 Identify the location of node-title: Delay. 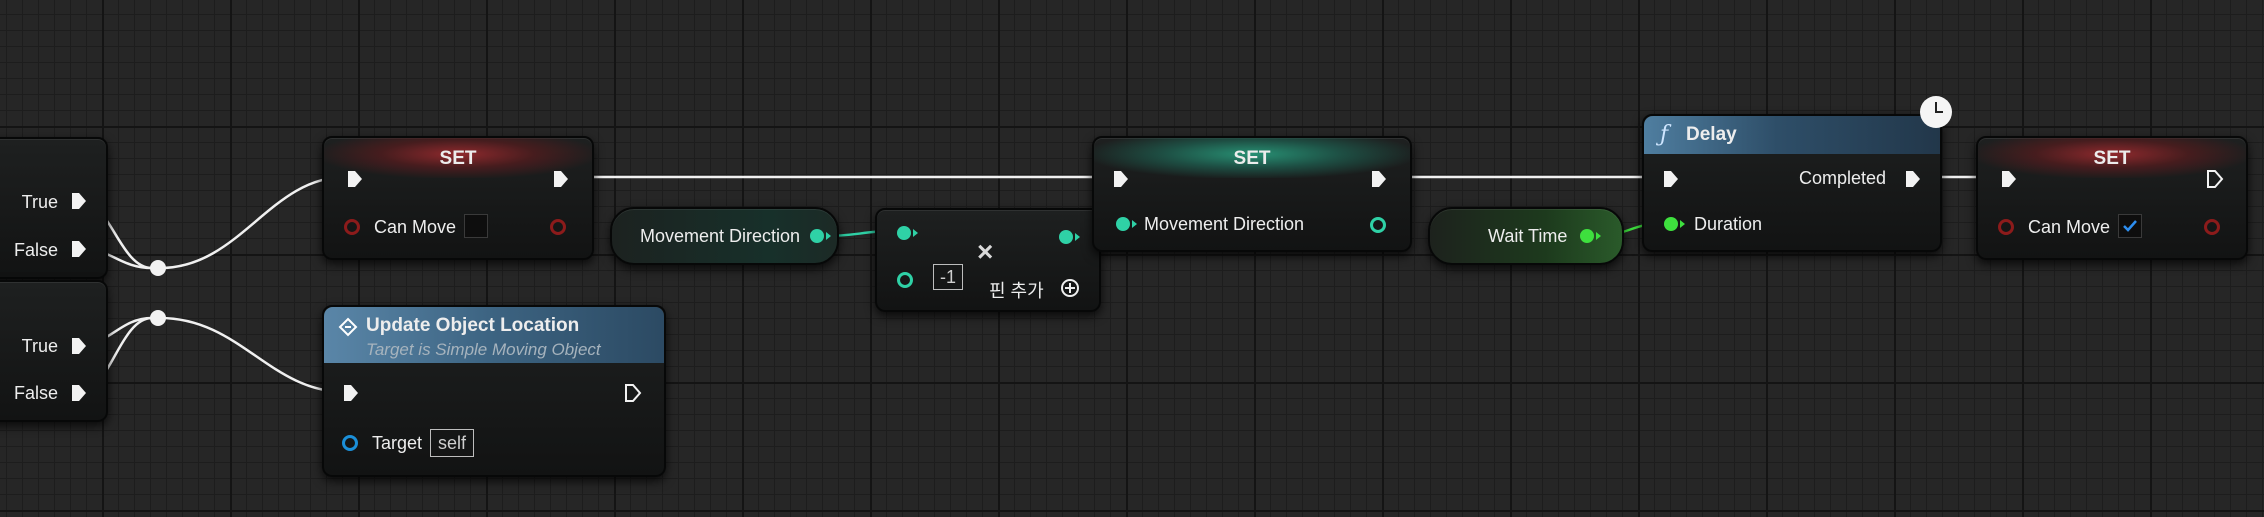
(1711, 134).